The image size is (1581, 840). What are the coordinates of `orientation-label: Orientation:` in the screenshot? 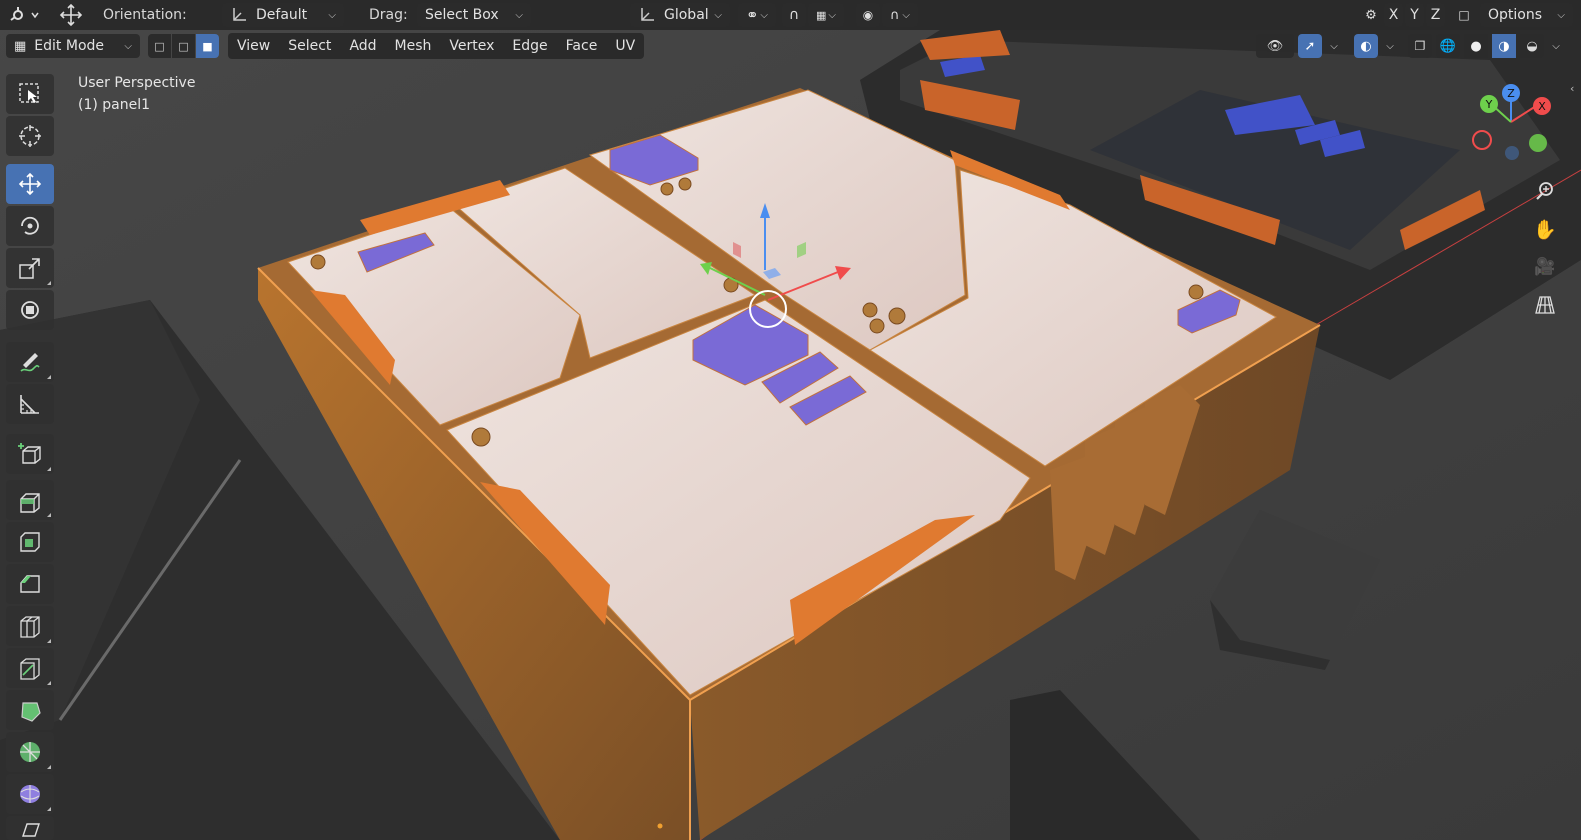 It's located at (145, 15).